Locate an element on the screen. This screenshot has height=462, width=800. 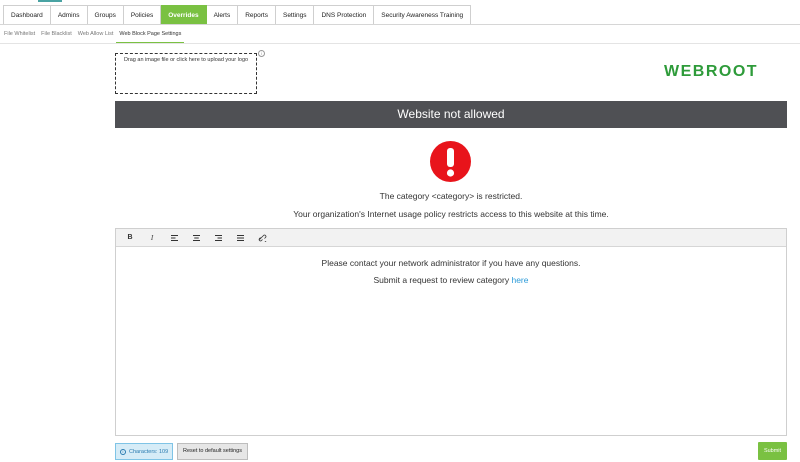
align-right-icon is located at coordinates (218, 237).